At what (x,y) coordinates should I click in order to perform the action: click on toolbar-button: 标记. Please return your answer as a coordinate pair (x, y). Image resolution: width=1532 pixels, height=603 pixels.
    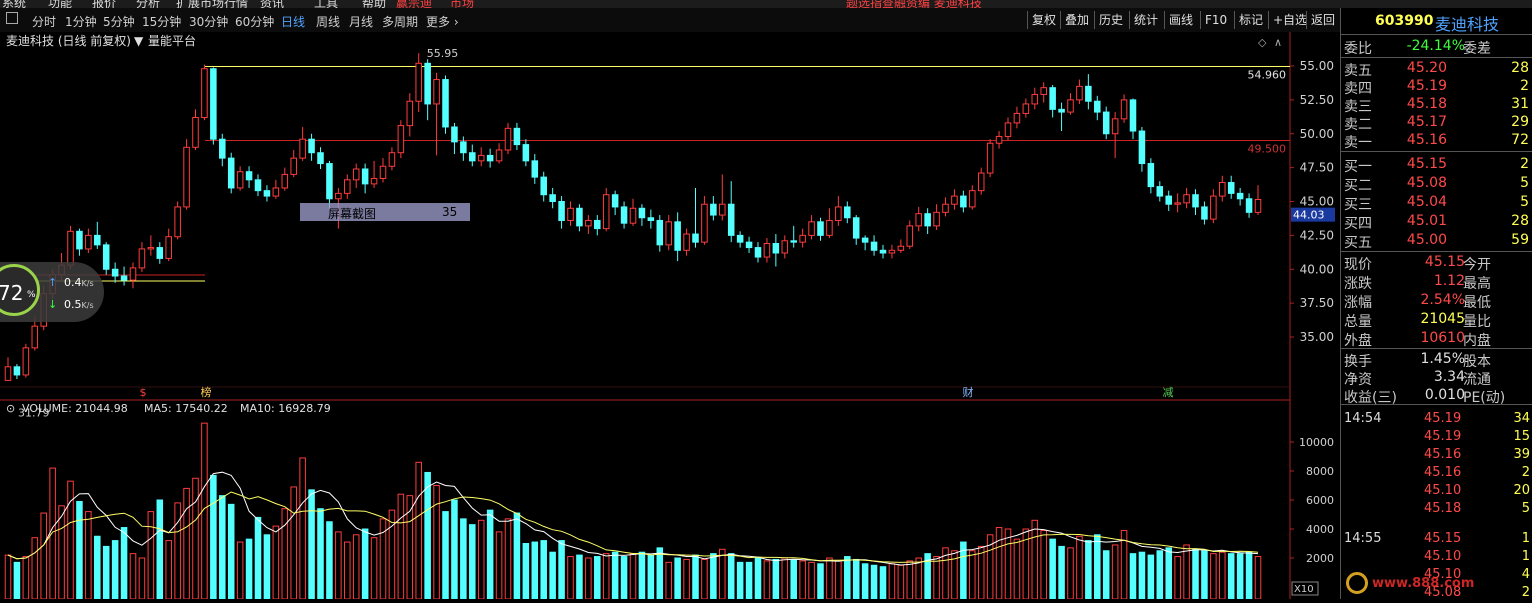
    Looking at the image, I should click on (1250, 20).